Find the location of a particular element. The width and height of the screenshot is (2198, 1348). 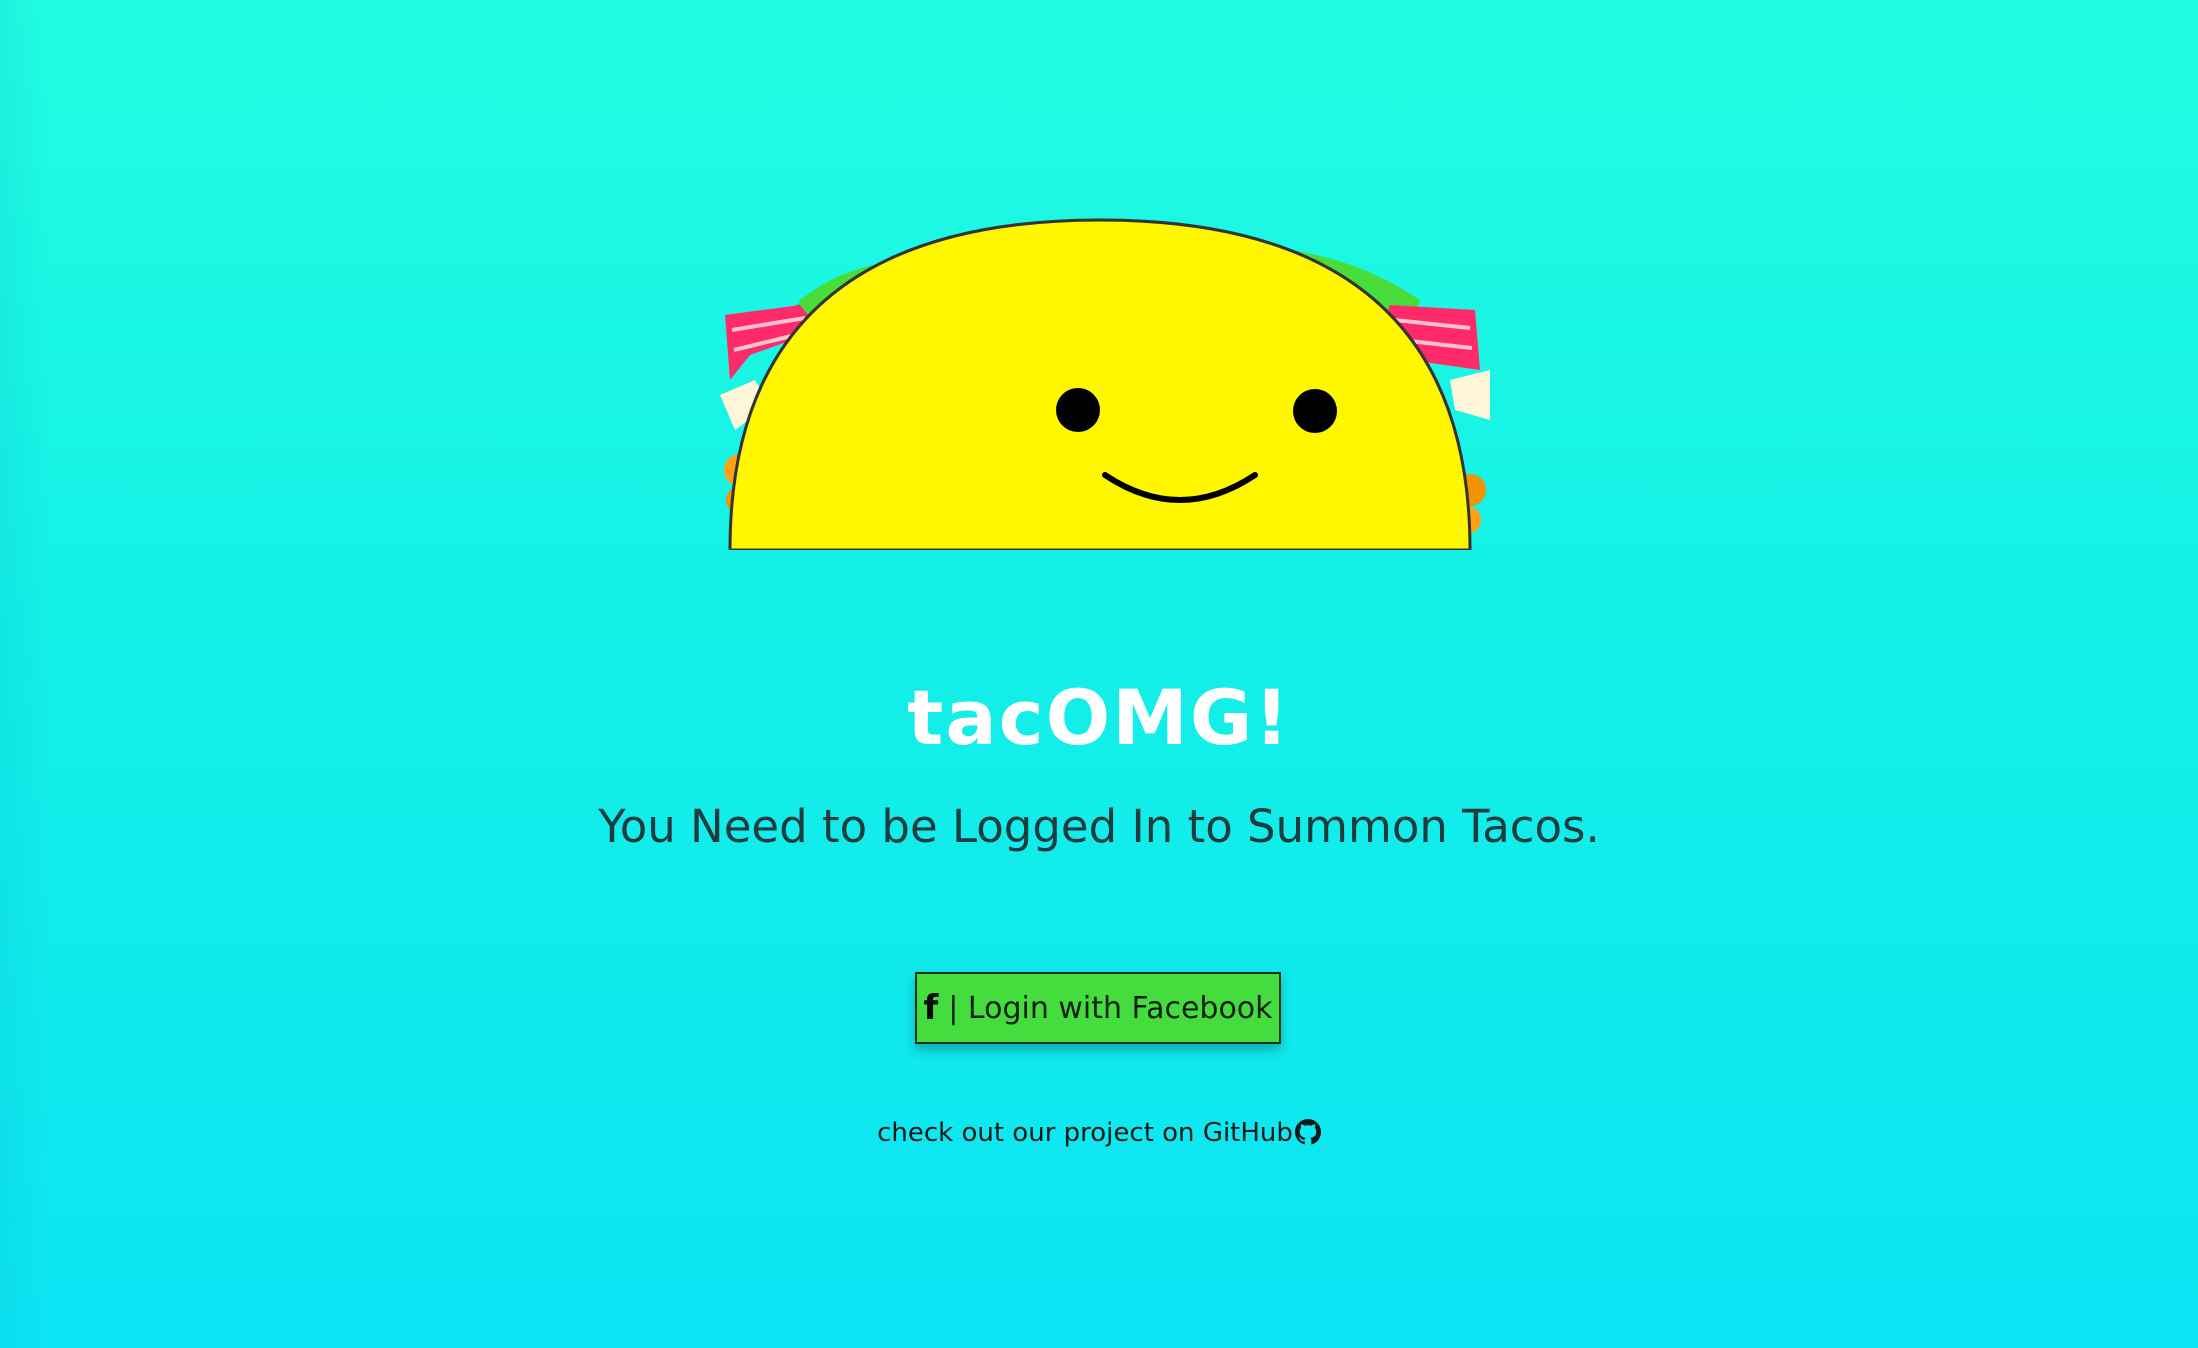

github-link: GitHub is located at coordinates (1262, 1133).